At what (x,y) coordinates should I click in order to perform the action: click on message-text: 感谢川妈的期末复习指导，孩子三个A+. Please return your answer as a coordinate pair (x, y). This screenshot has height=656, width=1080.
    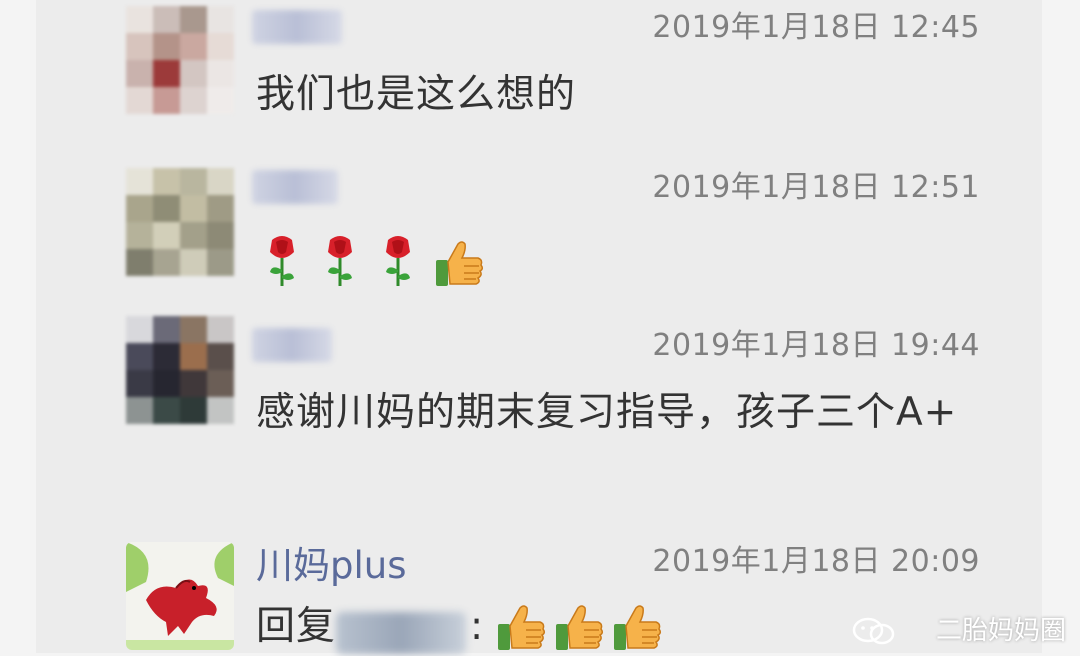
    Looking at the image, I should click on (607, 412).